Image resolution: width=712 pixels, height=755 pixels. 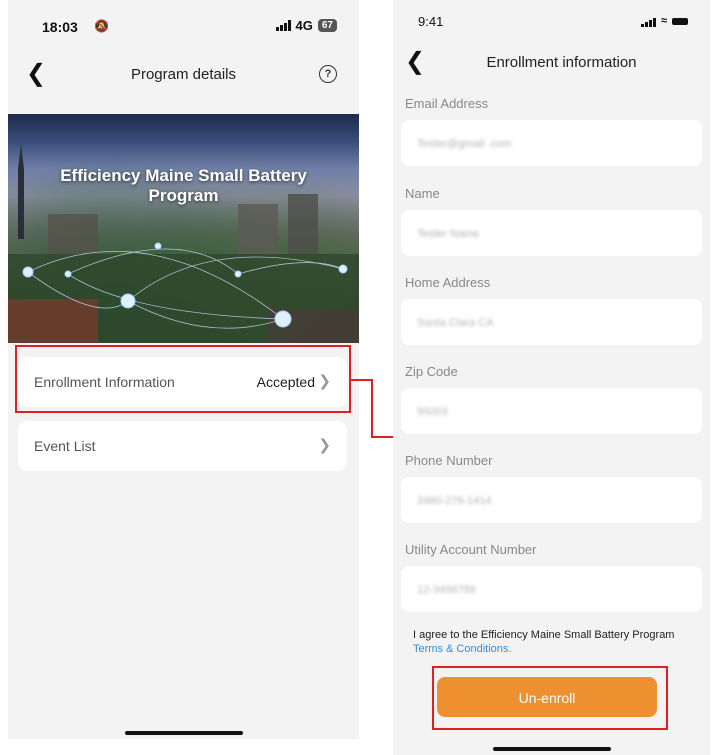 I want to click on wifi-icon: ≈, so click(x=663, y=21).